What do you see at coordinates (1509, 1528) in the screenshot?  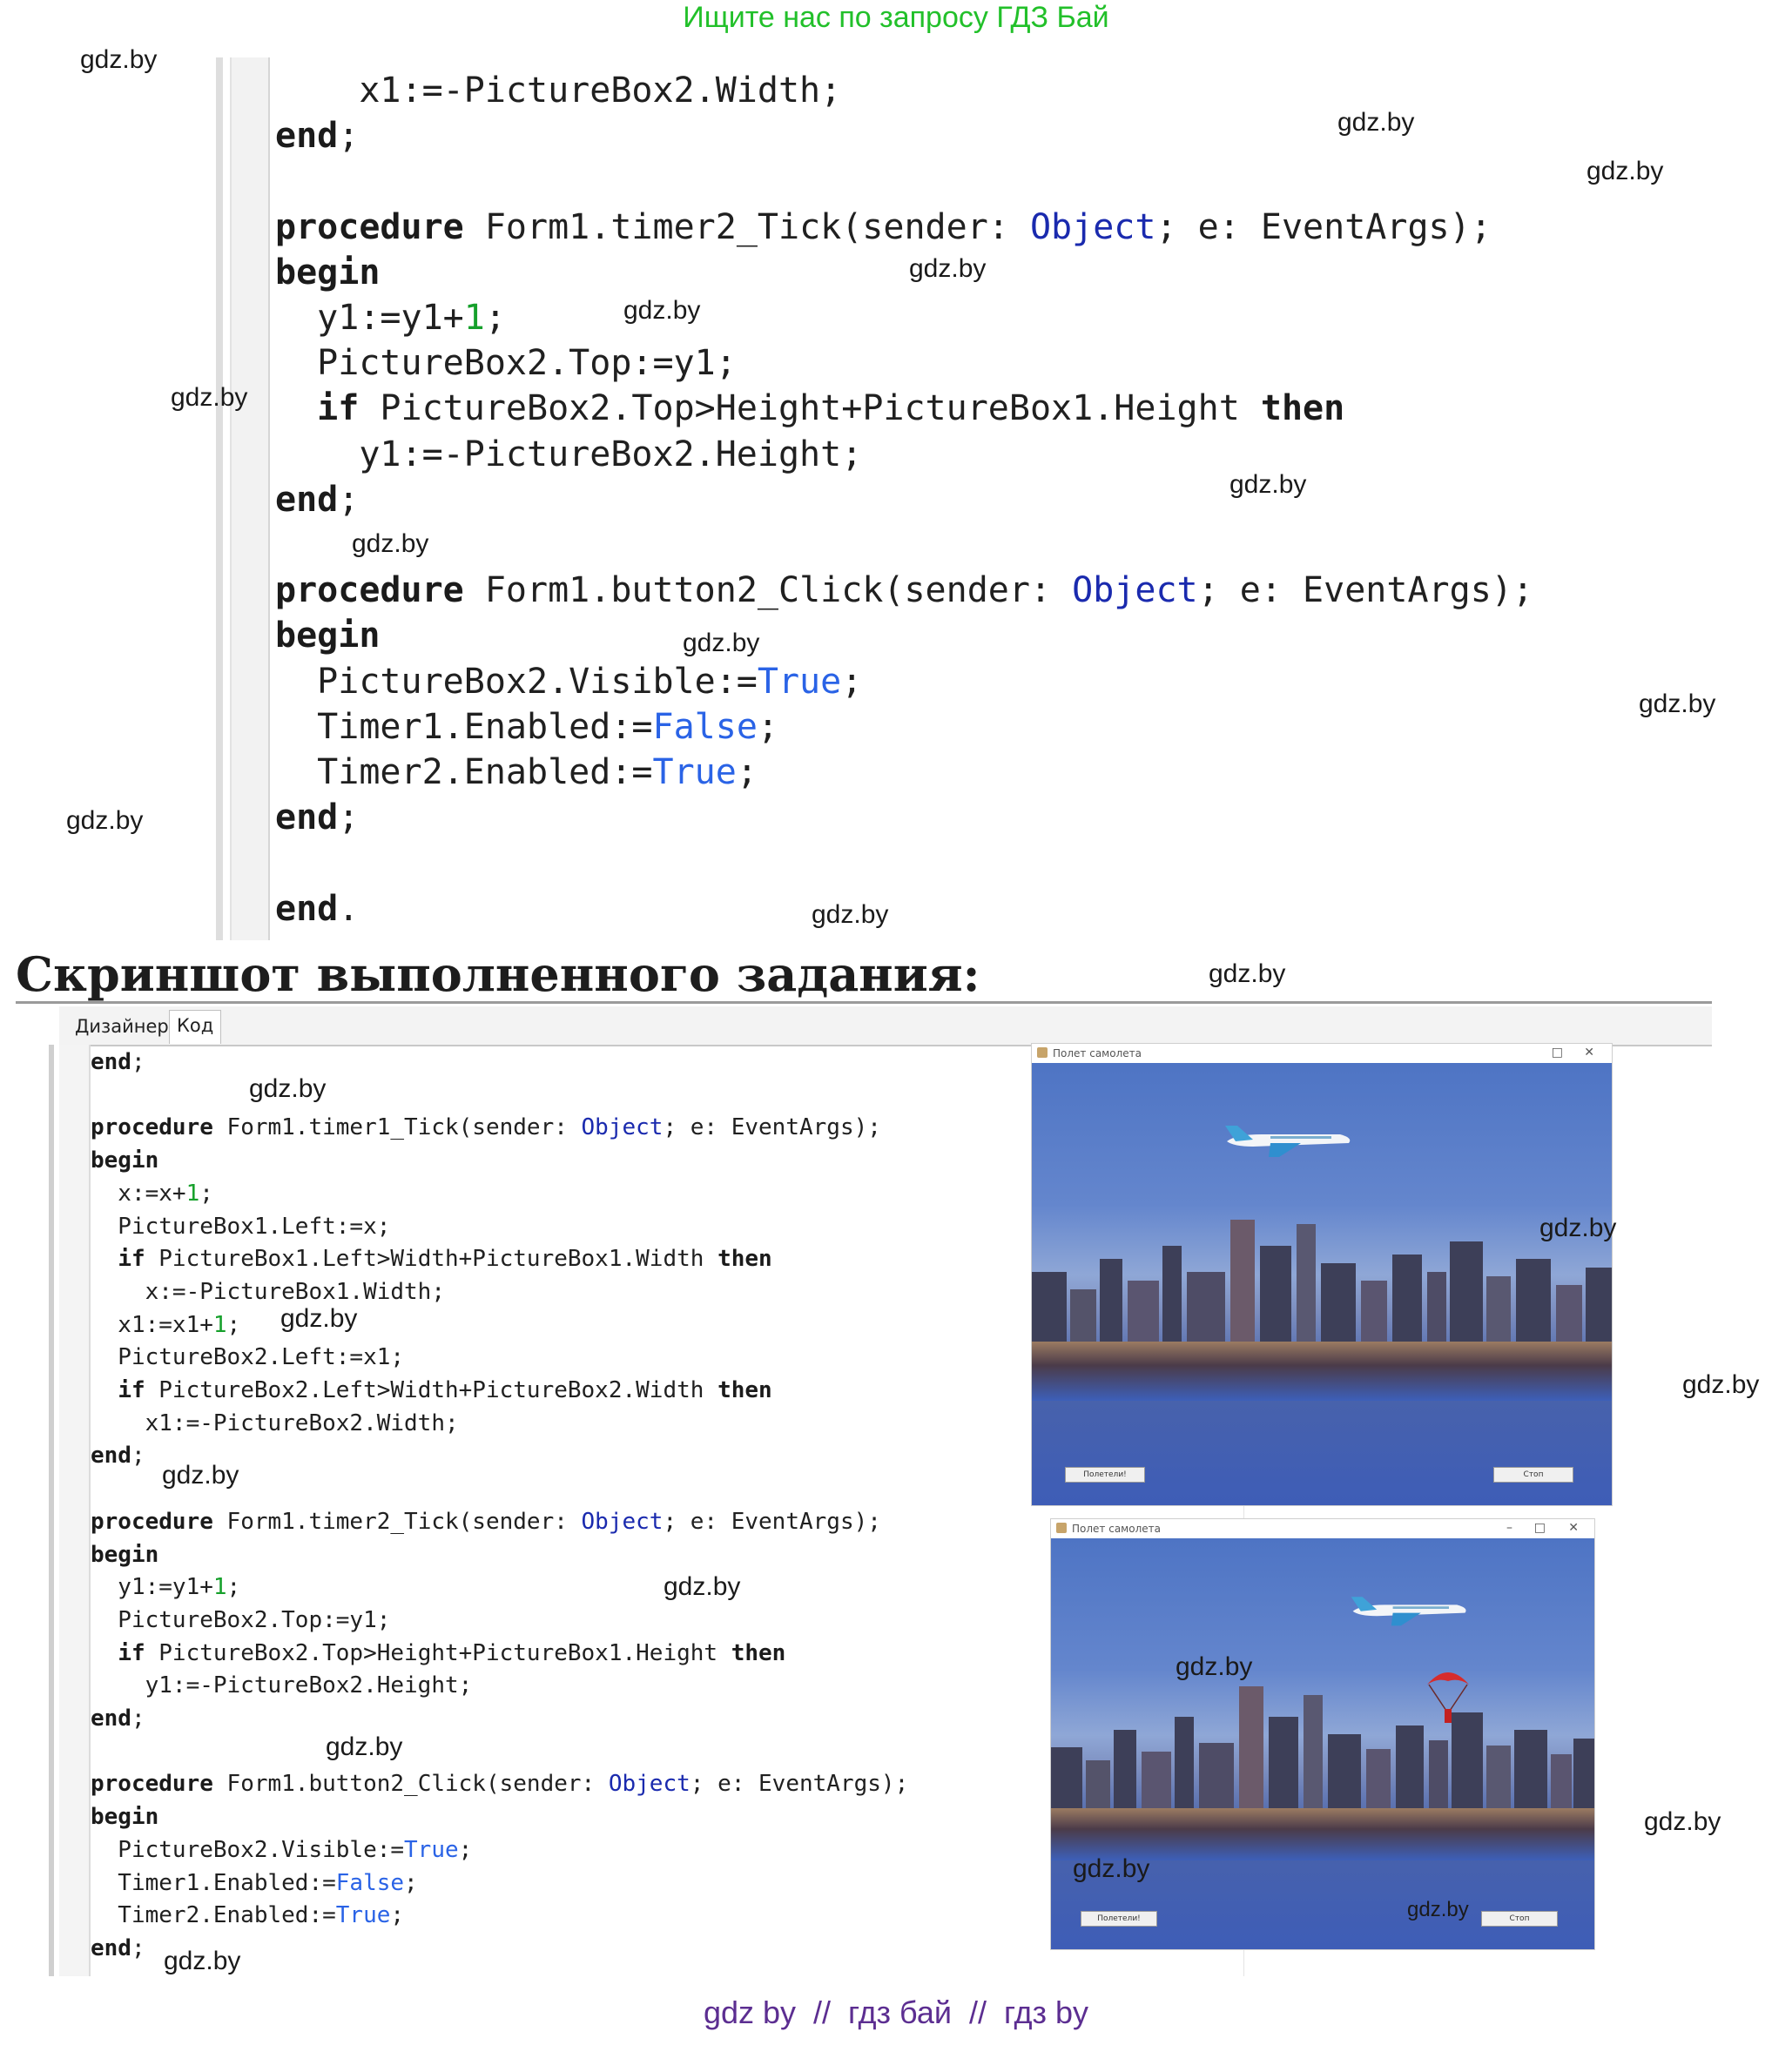 I see `minimize-icon: –` at bounding box center [1509, 1528].